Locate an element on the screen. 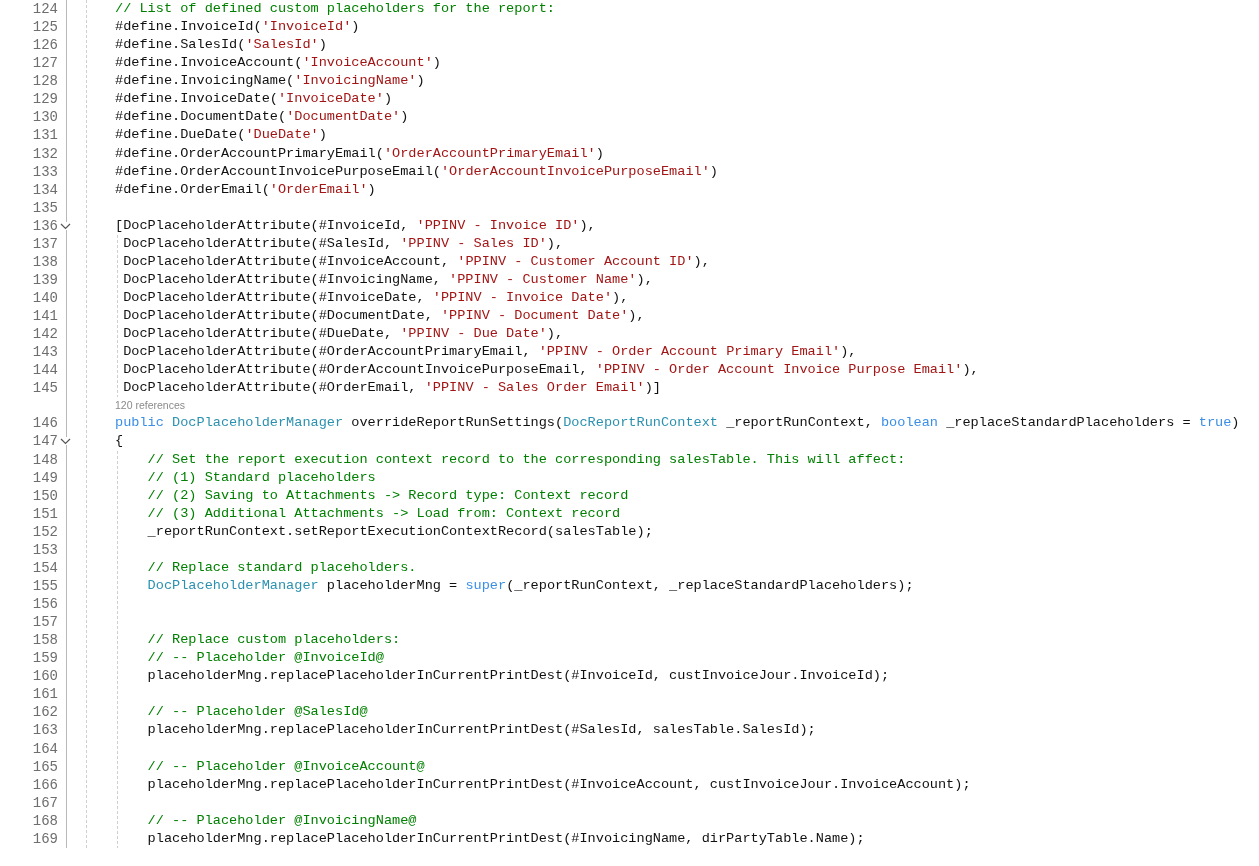  code-line: placeholderMng.replacePlaceholderInCurrentPrintDest(#InvoicingName, dirPartyTable.Name); is located at coordinates (505, 838).